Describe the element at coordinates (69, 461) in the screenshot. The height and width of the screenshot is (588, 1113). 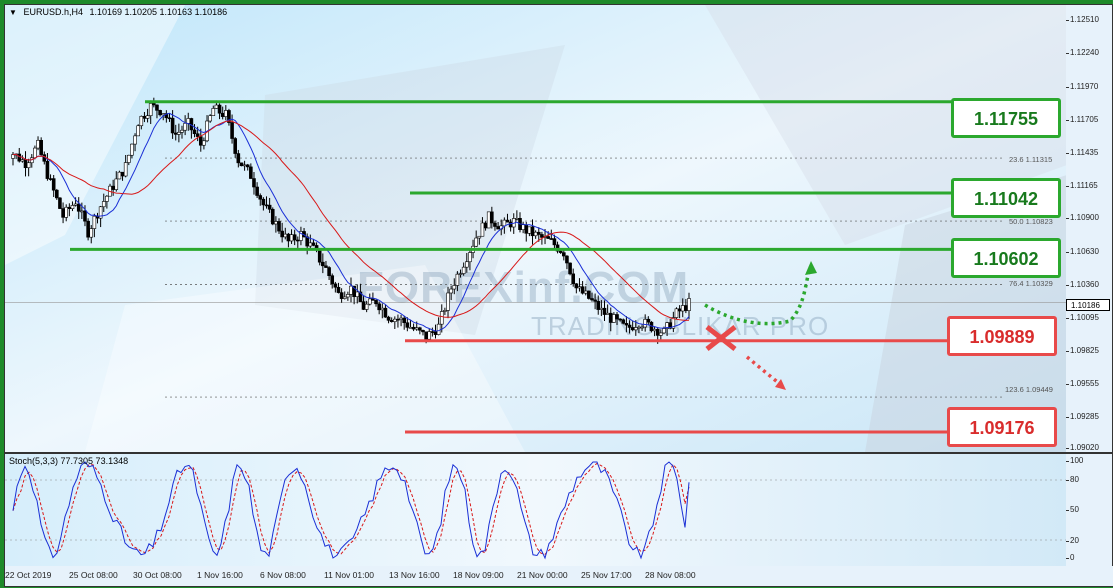
I see `stoch-header: Stoch(5,3,3) 77.7305 73.1348` at that location.